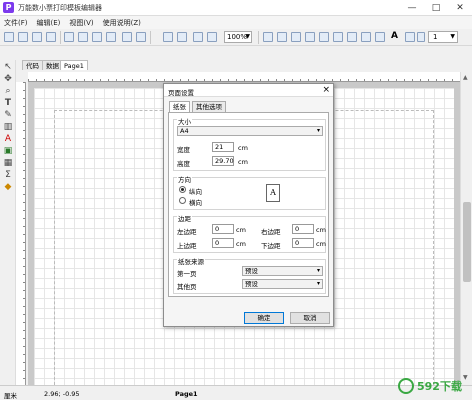 This screenshot has width=472, height=400. I want to click on watermark: 592下载, so click(434, 386).